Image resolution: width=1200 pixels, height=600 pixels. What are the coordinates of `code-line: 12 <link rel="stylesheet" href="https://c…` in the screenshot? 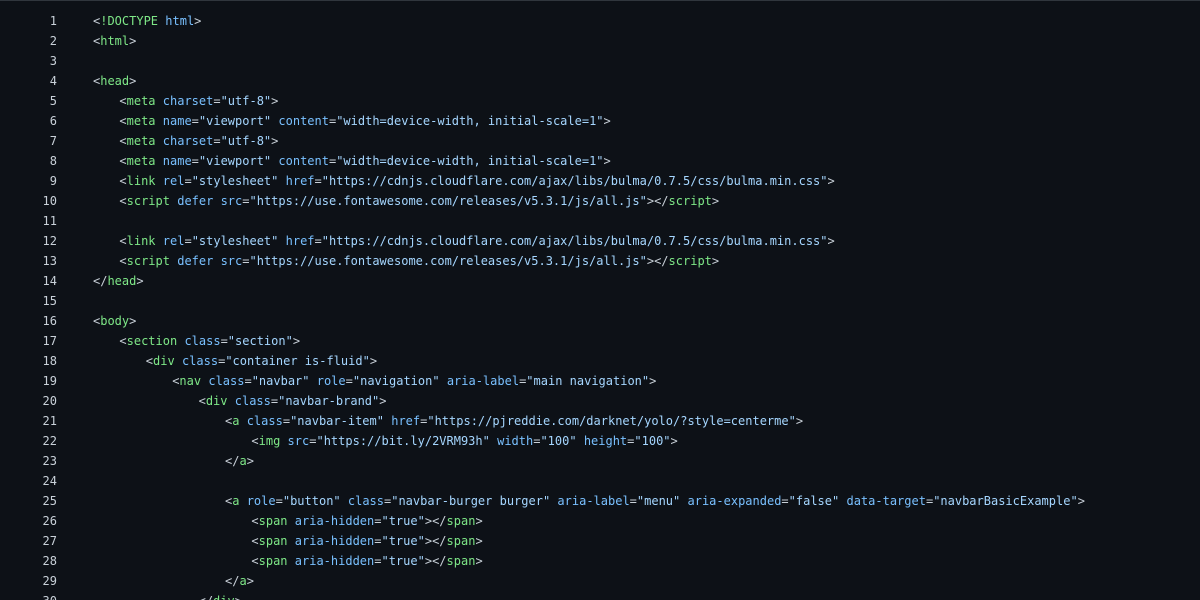 It's located at (600, 241).